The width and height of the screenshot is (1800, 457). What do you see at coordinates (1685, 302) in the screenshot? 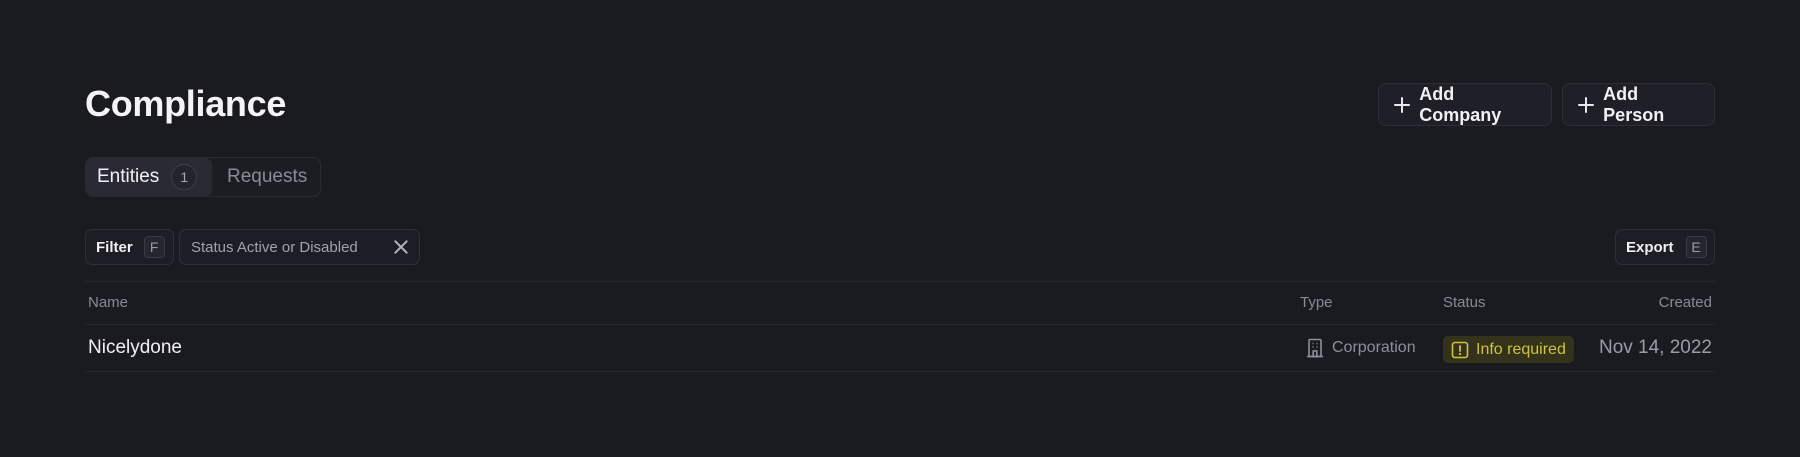
I see `column-header-created: Created` at bounding box center [1685, 302].